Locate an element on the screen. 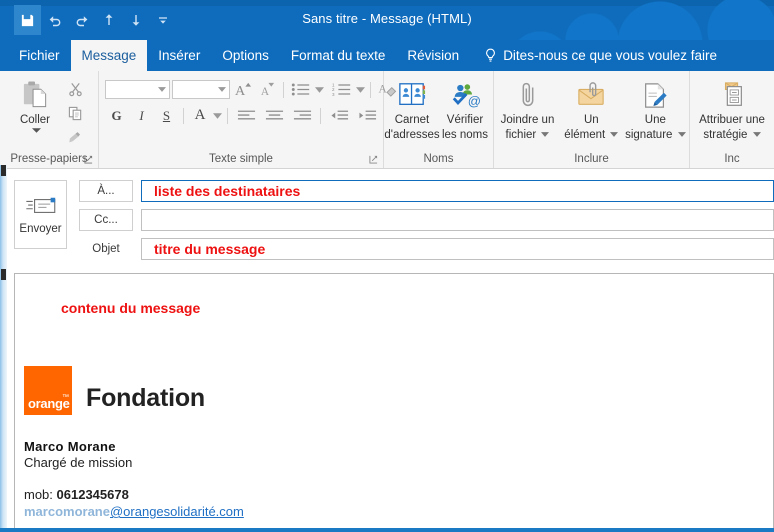 The height and width of the screenshot is (532, 774). tab-fichier: Fichier is located at coordinates (39, 55).